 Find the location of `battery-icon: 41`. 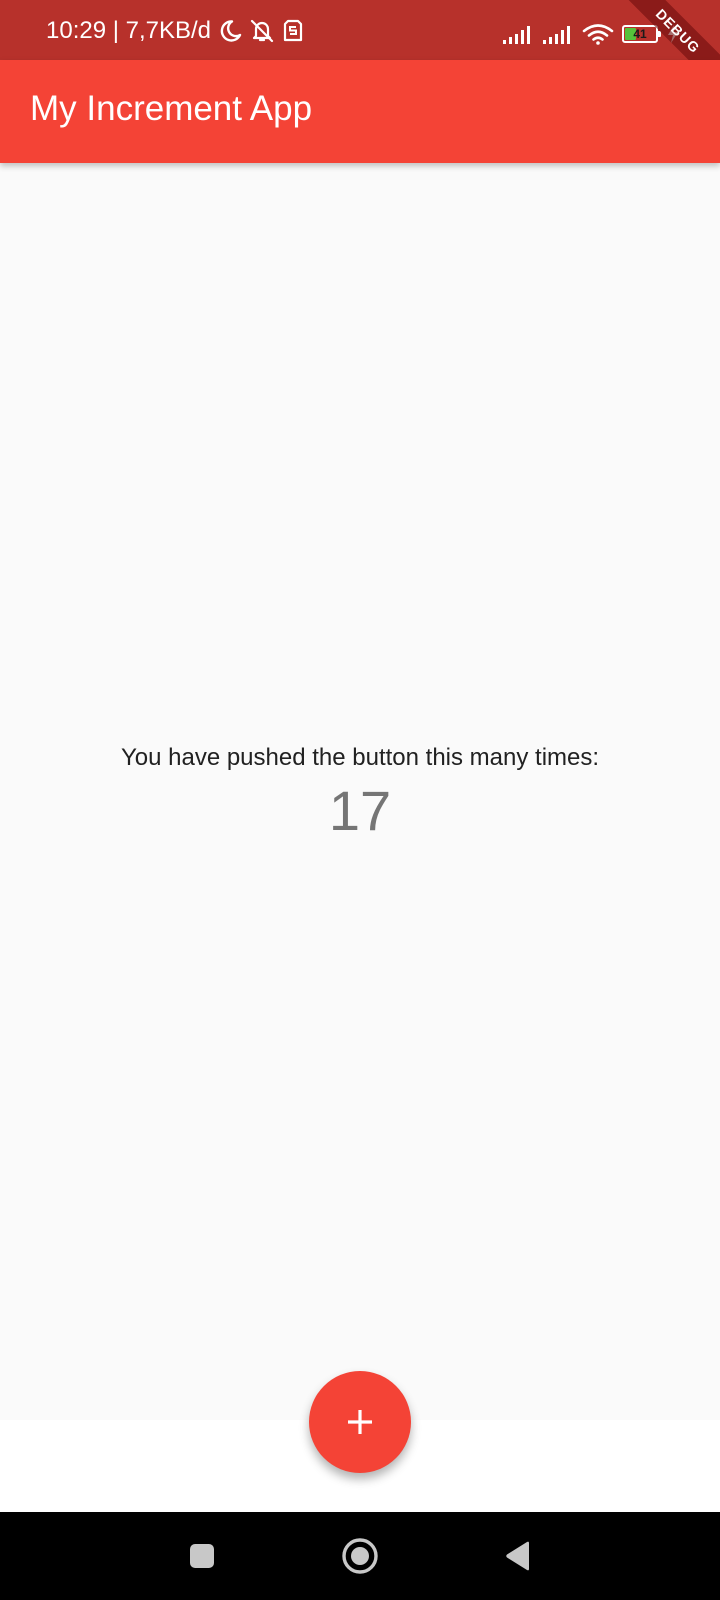

battery-icon: 41 is located at coordinates (641, 34).